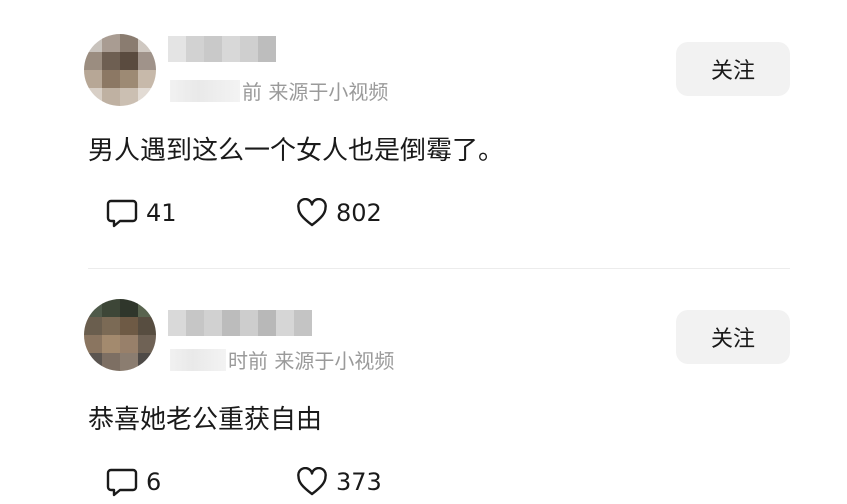  I want to click on like-count: 802, so click(359, 213).